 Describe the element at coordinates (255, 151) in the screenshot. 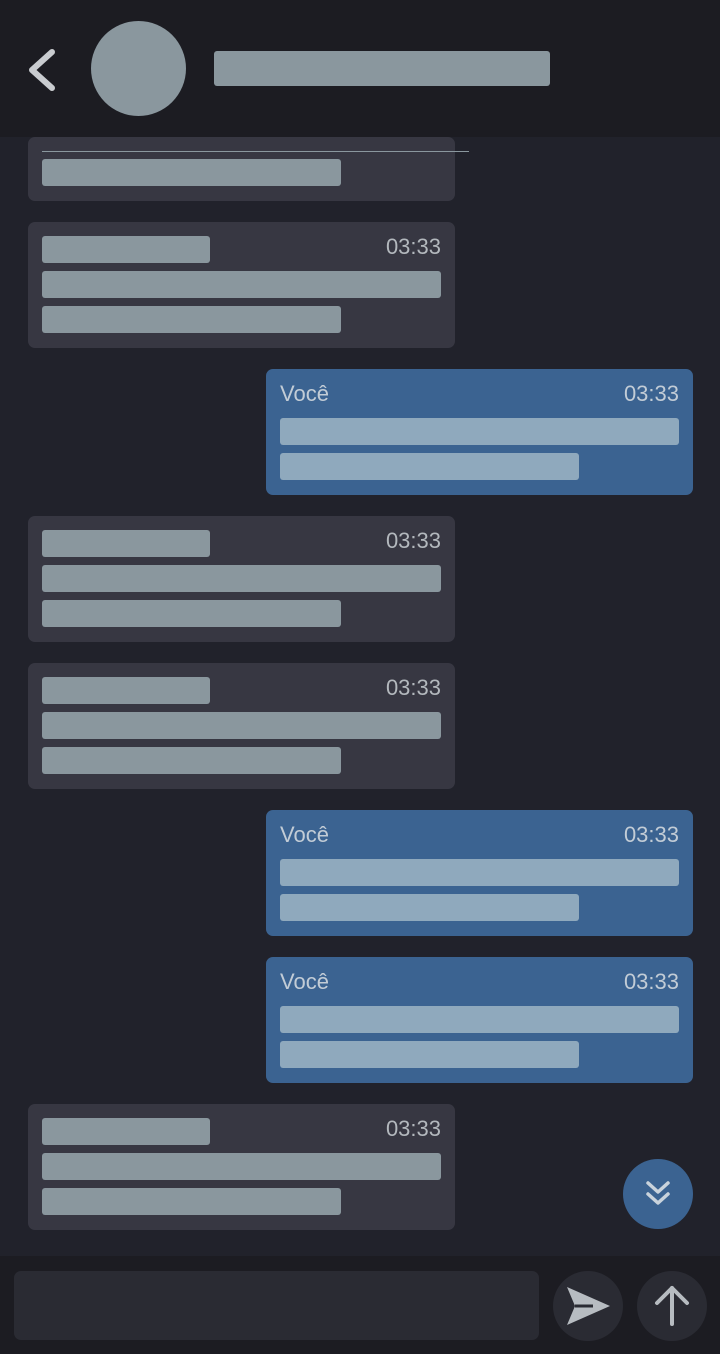

I see `bubble-divider` at that location.